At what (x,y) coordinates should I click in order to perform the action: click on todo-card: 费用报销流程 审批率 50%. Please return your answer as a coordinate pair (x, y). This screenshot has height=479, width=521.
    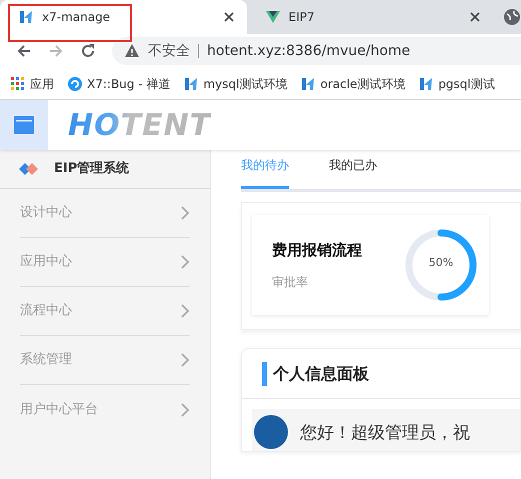
    Looking at the image, I should click on (370, 265).